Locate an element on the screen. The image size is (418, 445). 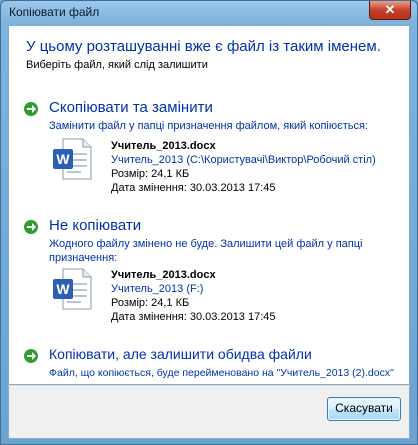
close-icon: ✕ is located at coordinates (390, 9).